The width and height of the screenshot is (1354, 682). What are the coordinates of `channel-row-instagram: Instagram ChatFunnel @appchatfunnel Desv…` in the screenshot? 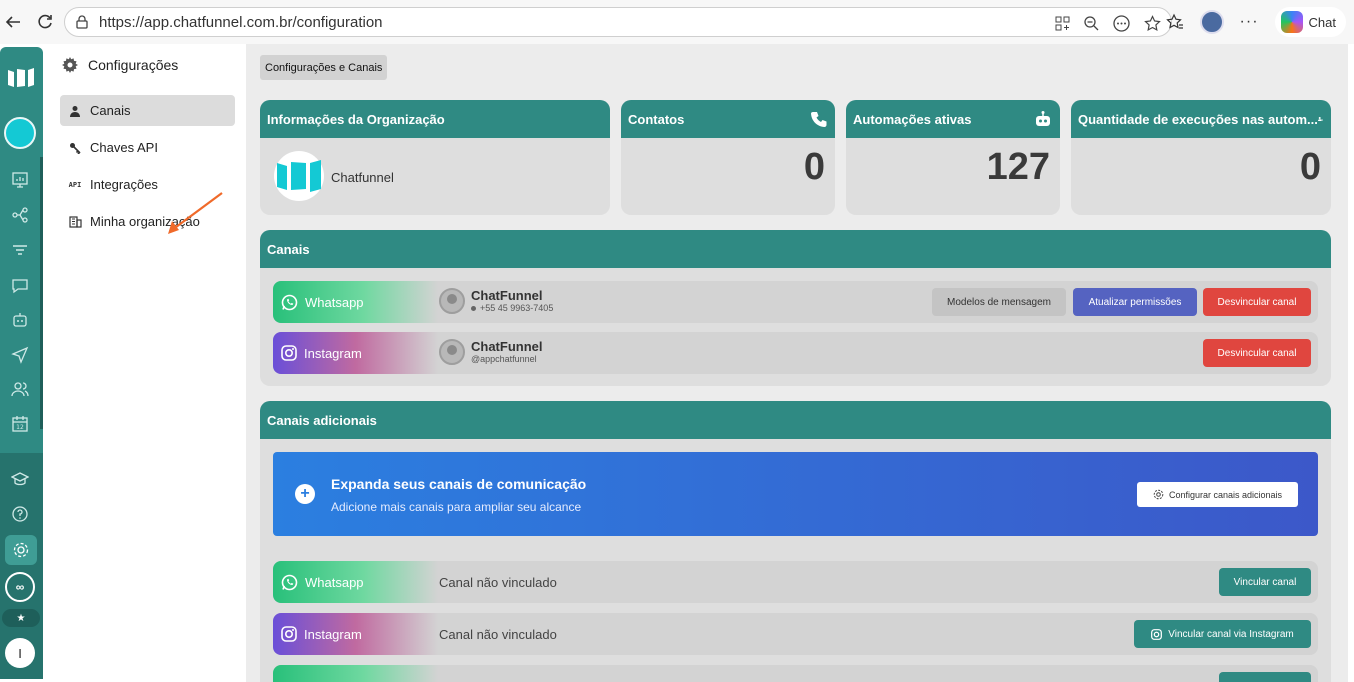 It's located at (795, 353).